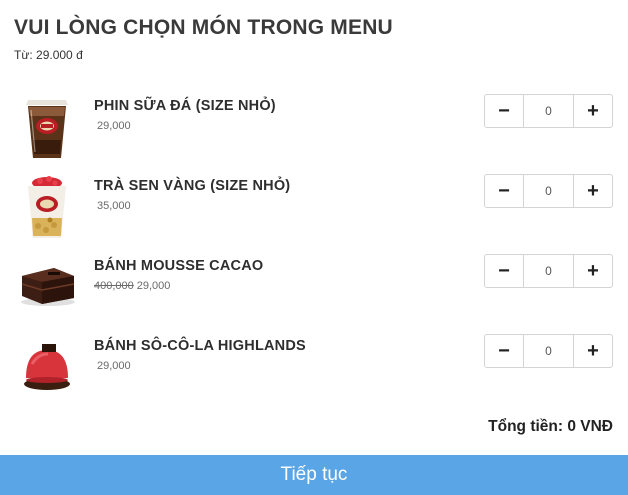  Describe the element at coordinates (200, 346) in the screenshot. I see `item-name: BÁNH SÔ-CÔ-LA HIGHLANDS` at that location.